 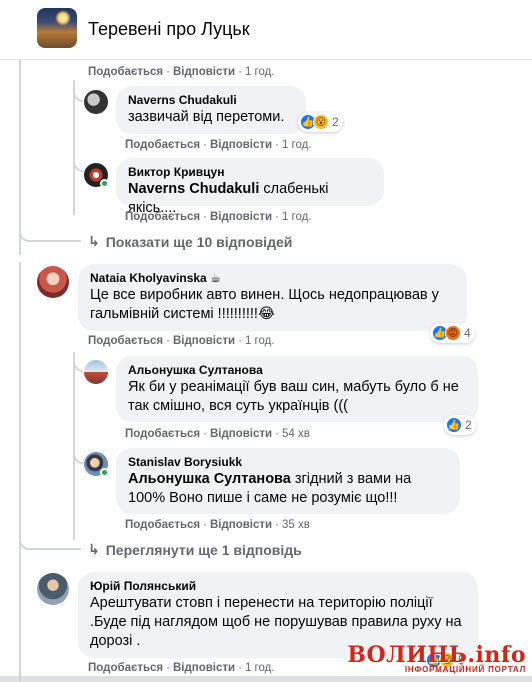 I want to click on reaction-summary: 👍 😮 2, so click(x=320, y=122).